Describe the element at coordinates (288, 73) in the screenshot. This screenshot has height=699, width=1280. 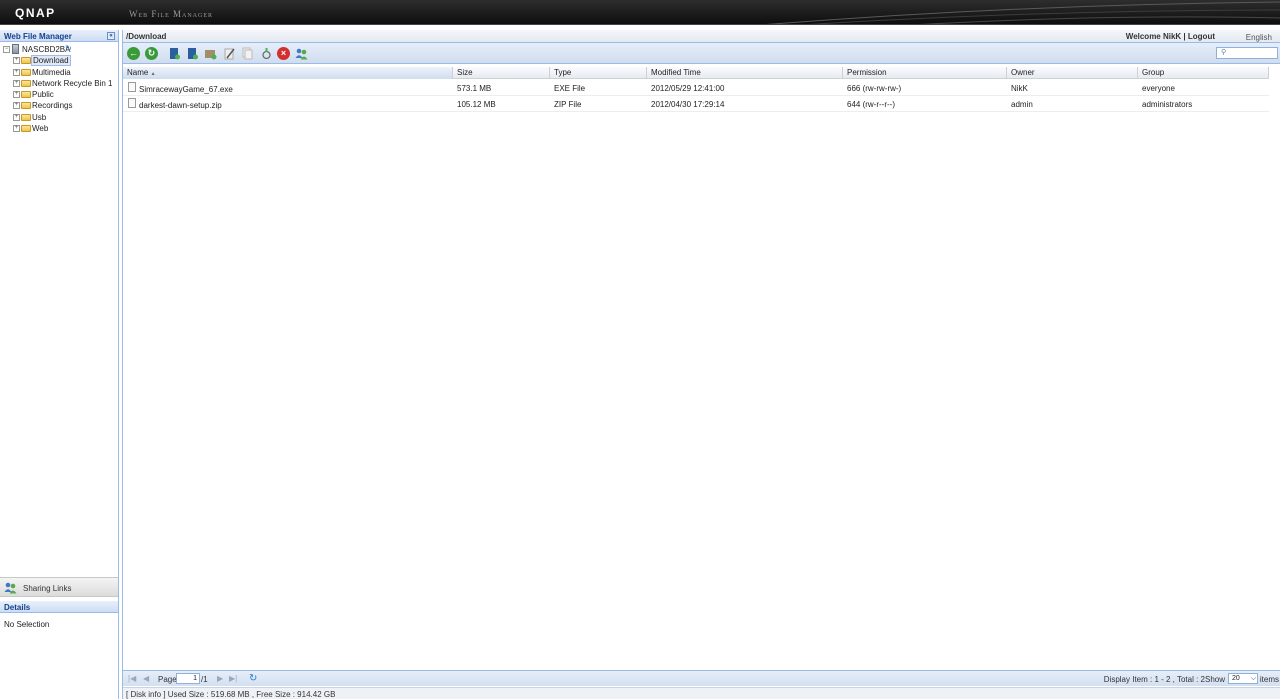
I see `column-name: Name ▲` at that location.